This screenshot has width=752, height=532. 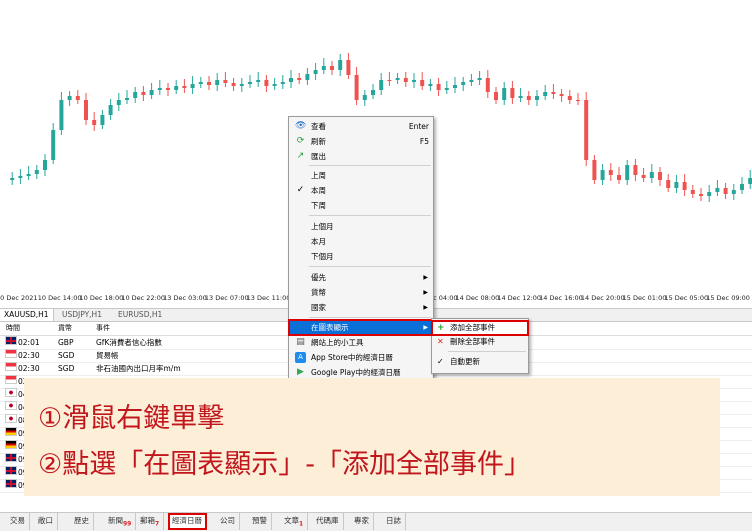 What do you see at coordinates (361, 327) in the screenshot?
I see `menu-item-show-on-chart: 在圖表顯示 ▶` at bounding box center [361, 327].